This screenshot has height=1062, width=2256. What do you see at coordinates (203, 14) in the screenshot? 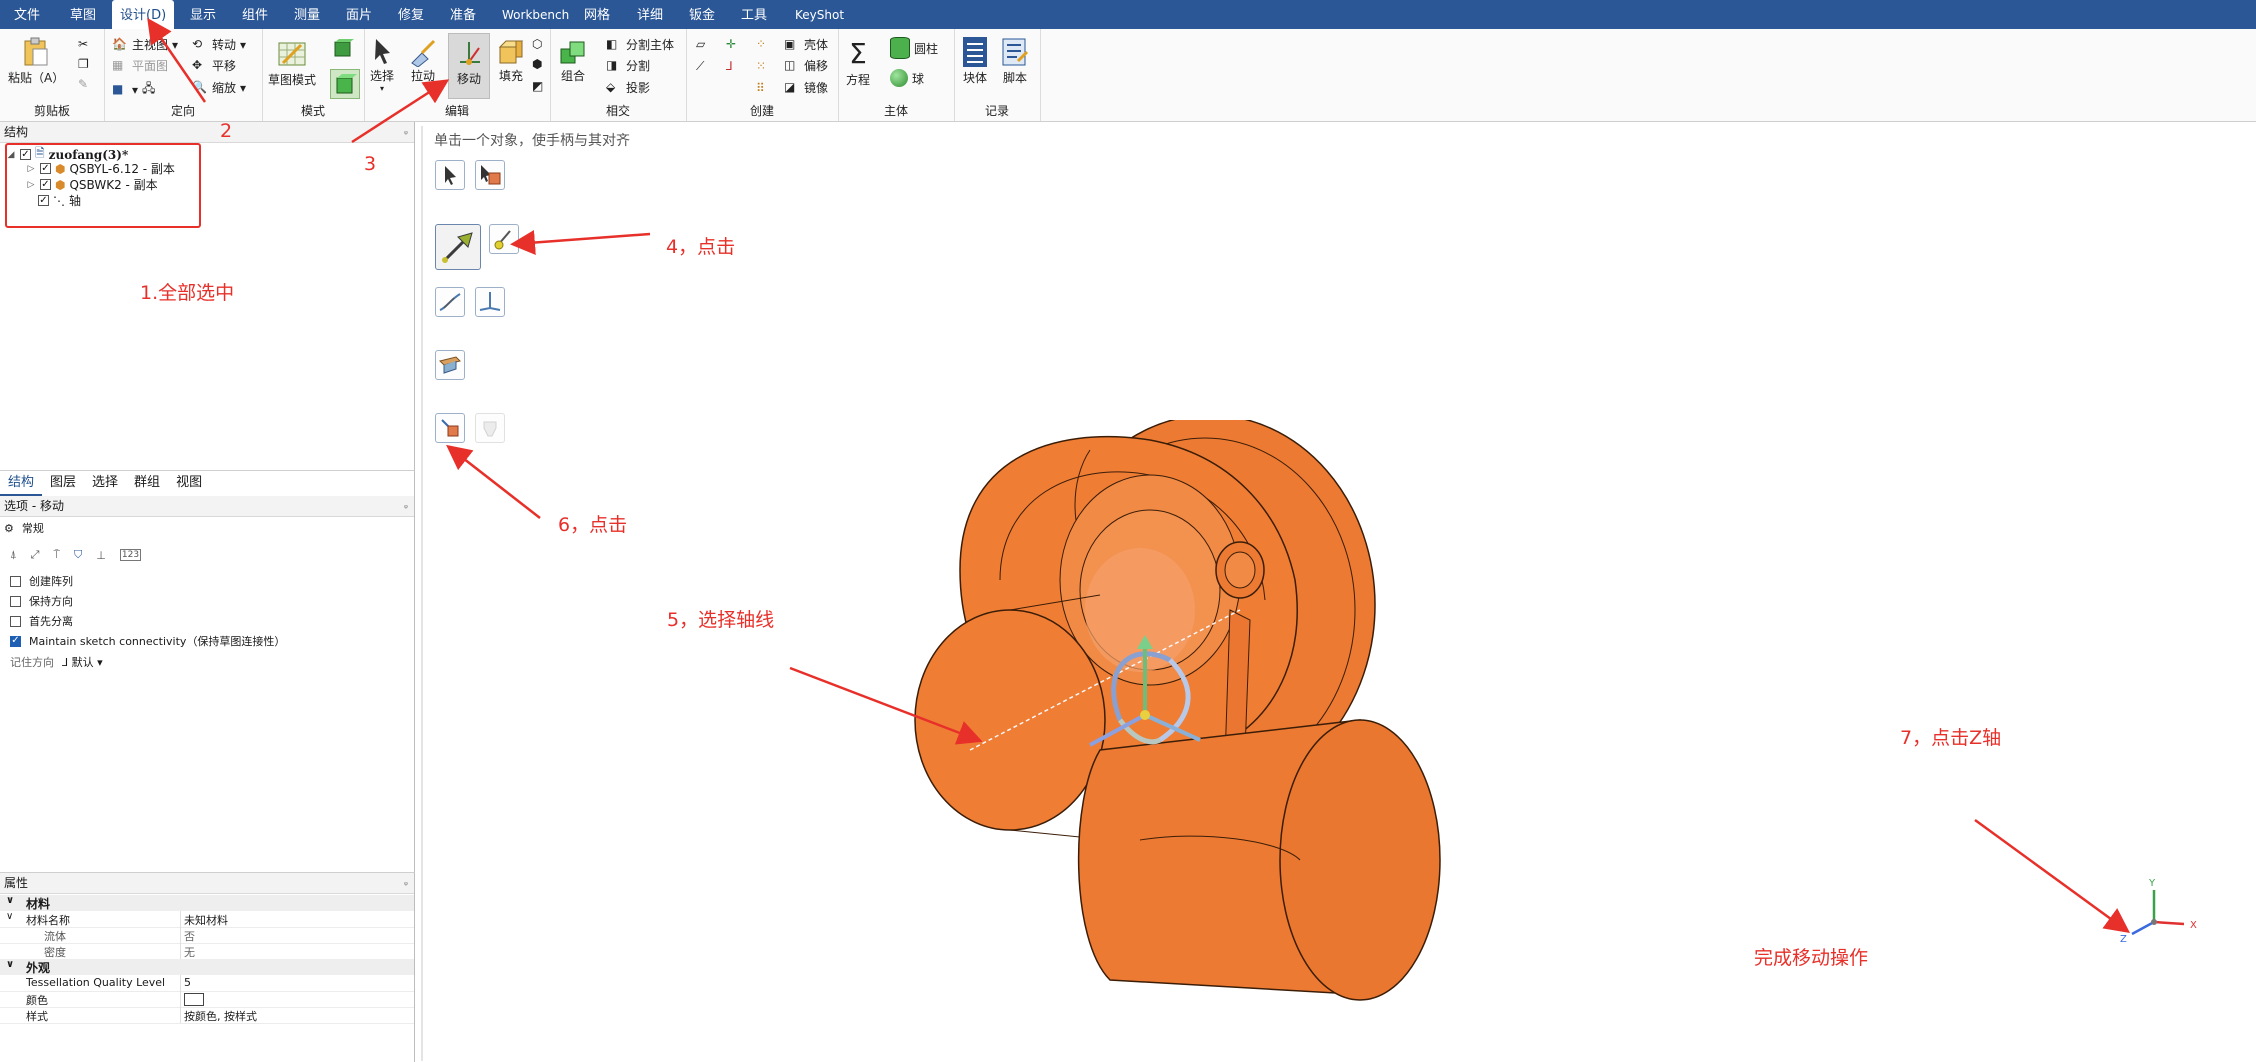
I see `menu-display: 显示` at bounding box center [203, 14].